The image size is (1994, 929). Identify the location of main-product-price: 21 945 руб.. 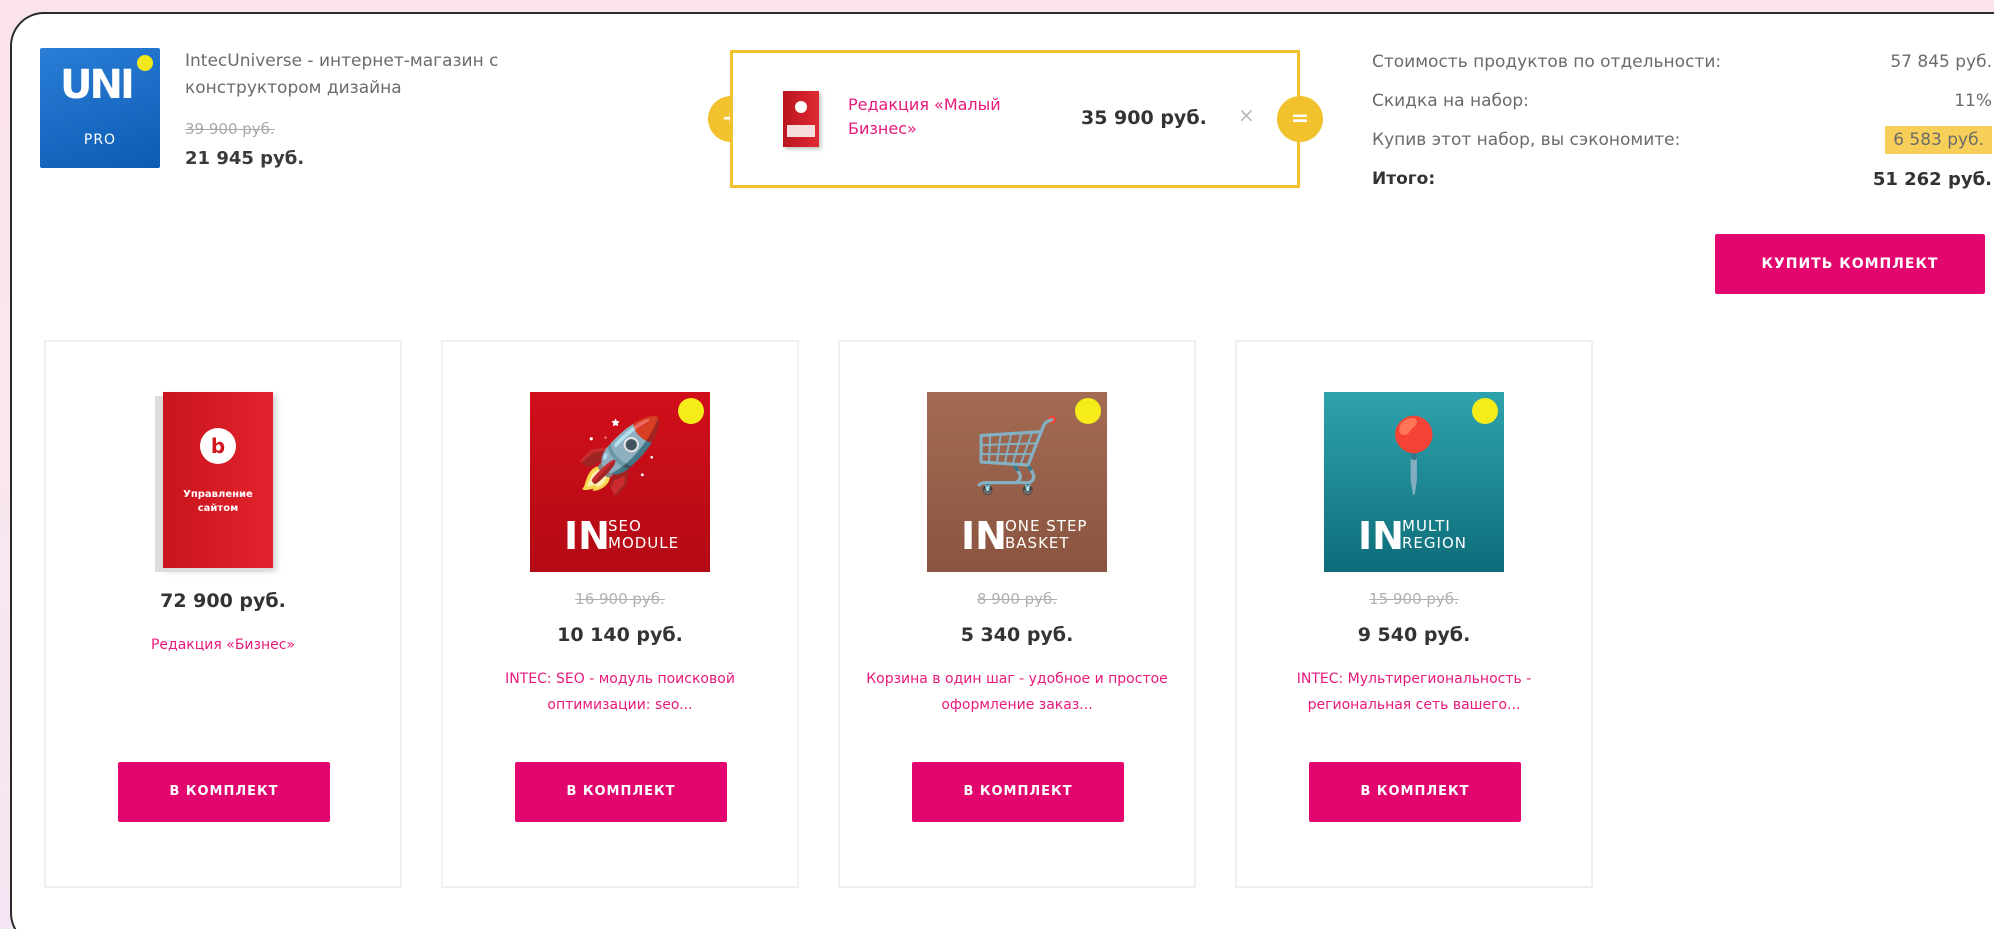
(245, 158).